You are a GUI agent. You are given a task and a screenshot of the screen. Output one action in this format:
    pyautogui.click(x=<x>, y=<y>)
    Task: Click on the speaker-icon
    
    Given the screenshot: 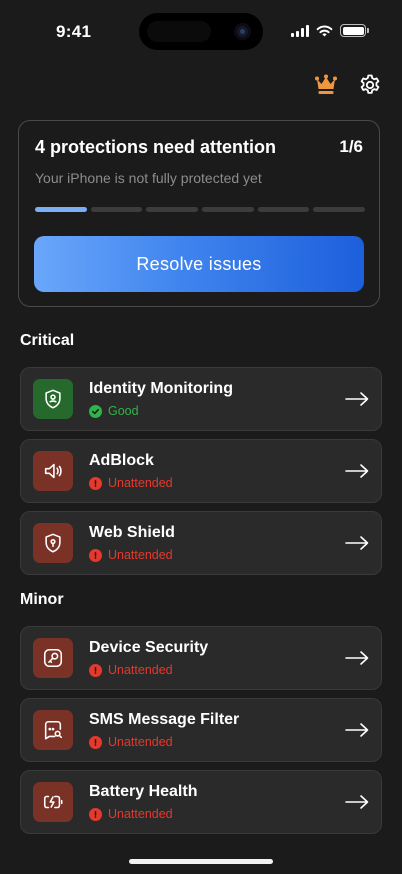 What is the action you would take?
    pyautogui.click(x=53, y=471)
    